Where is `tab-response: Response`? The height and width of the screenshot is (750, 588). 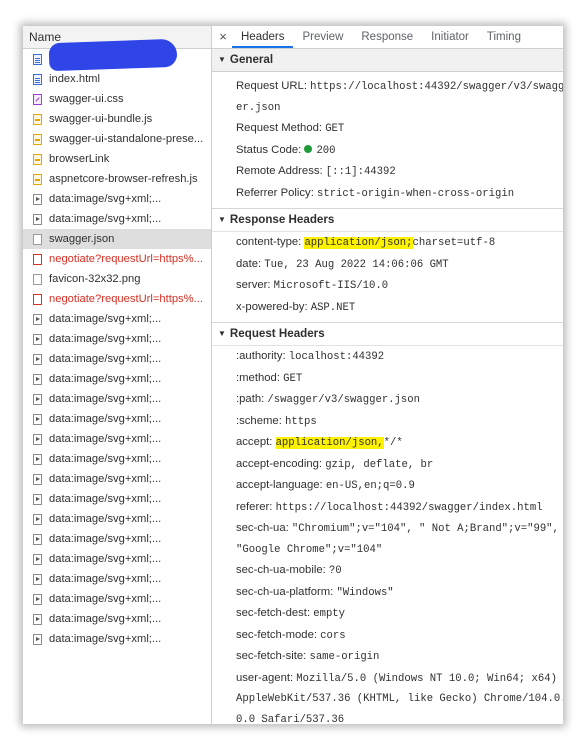 tab-response: Response is located at coordinates (387, 37).